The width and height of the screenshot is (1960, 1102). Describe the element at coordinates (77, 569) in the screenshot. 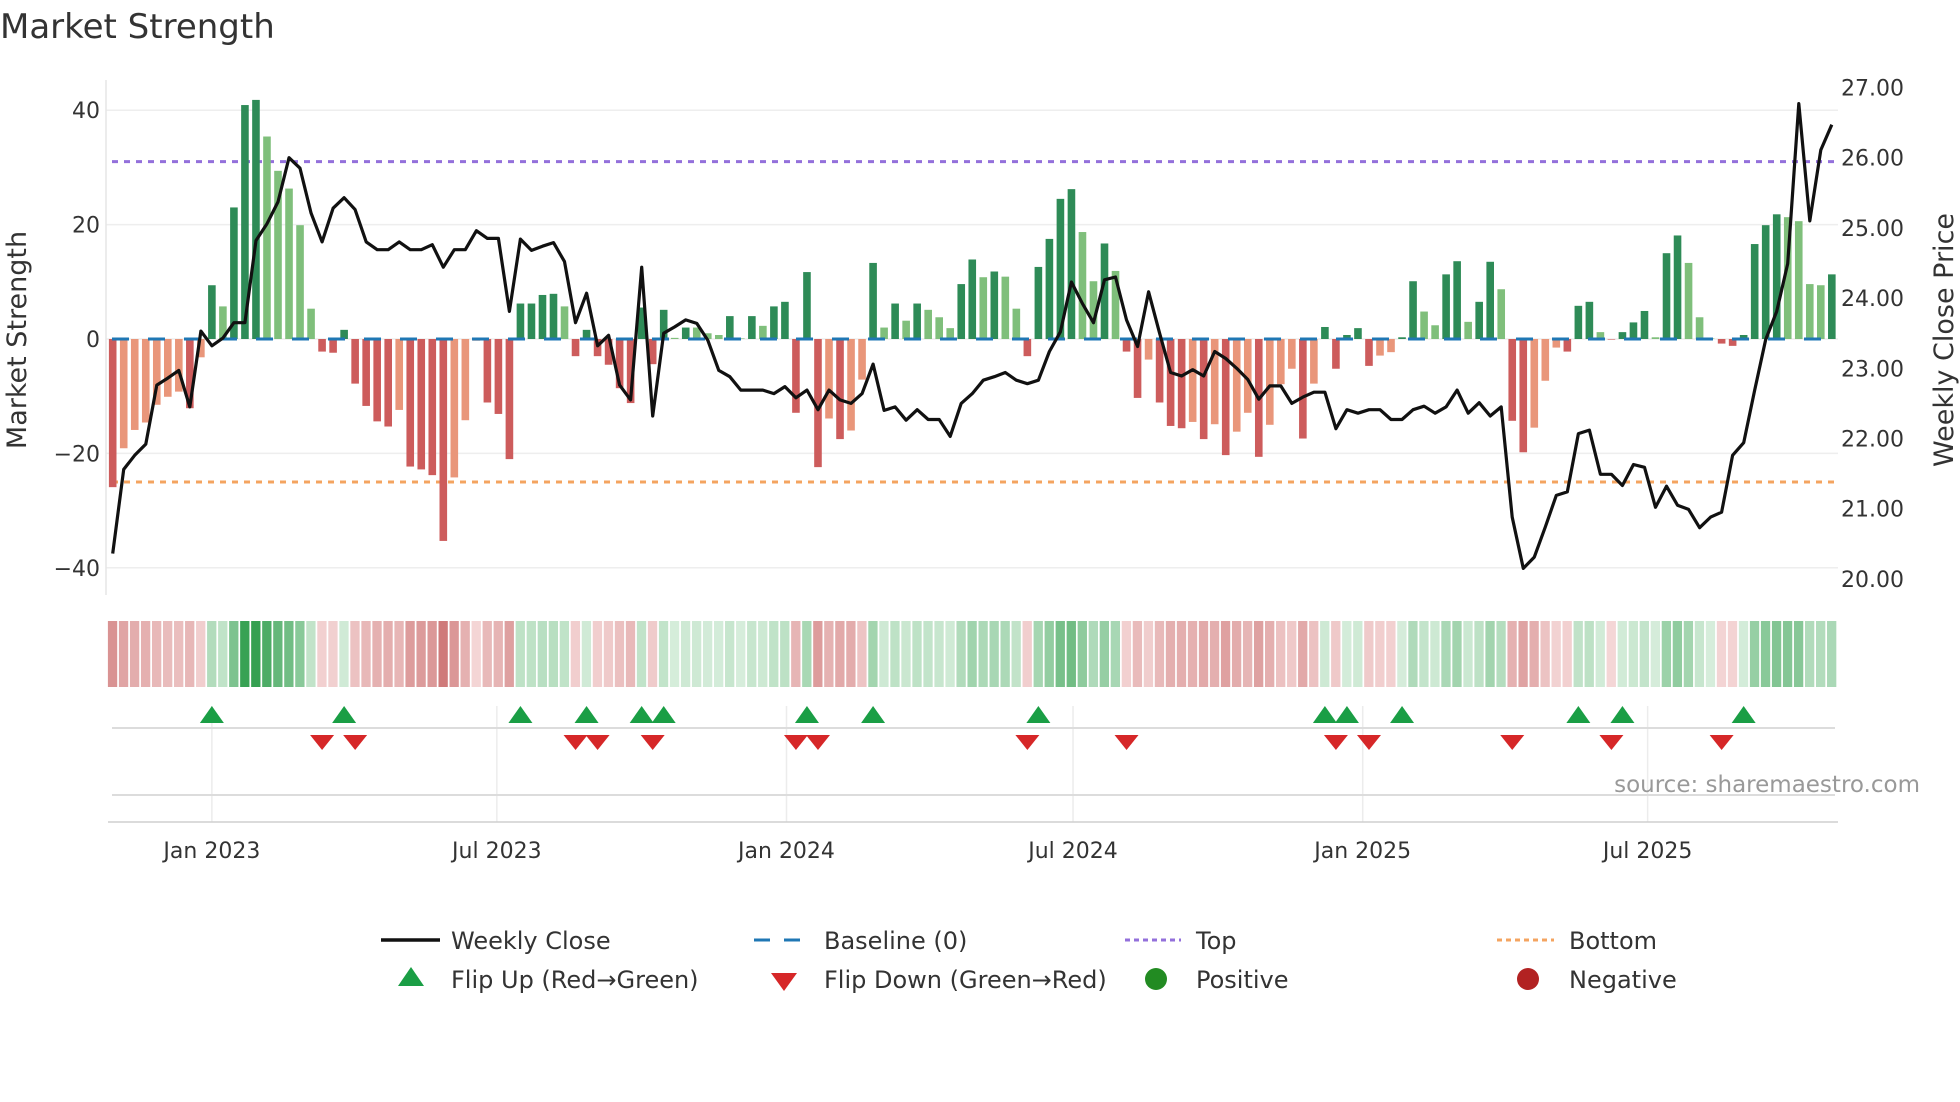

I see `left-y-tick-label: −40` at that location.